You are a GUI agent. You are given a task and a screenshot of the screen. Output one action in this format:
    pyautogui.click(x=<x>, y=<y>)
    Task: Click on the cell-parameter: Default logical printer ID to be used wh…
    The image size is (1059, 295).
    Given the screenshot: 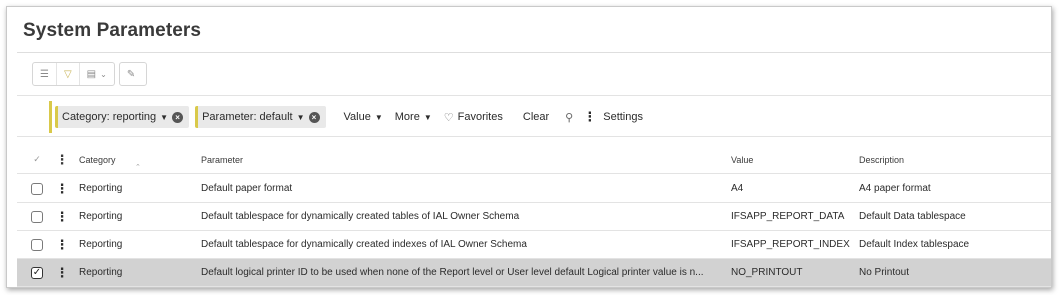 What is the action you would take?
    pyautogui.click(x=452, y=272)
    